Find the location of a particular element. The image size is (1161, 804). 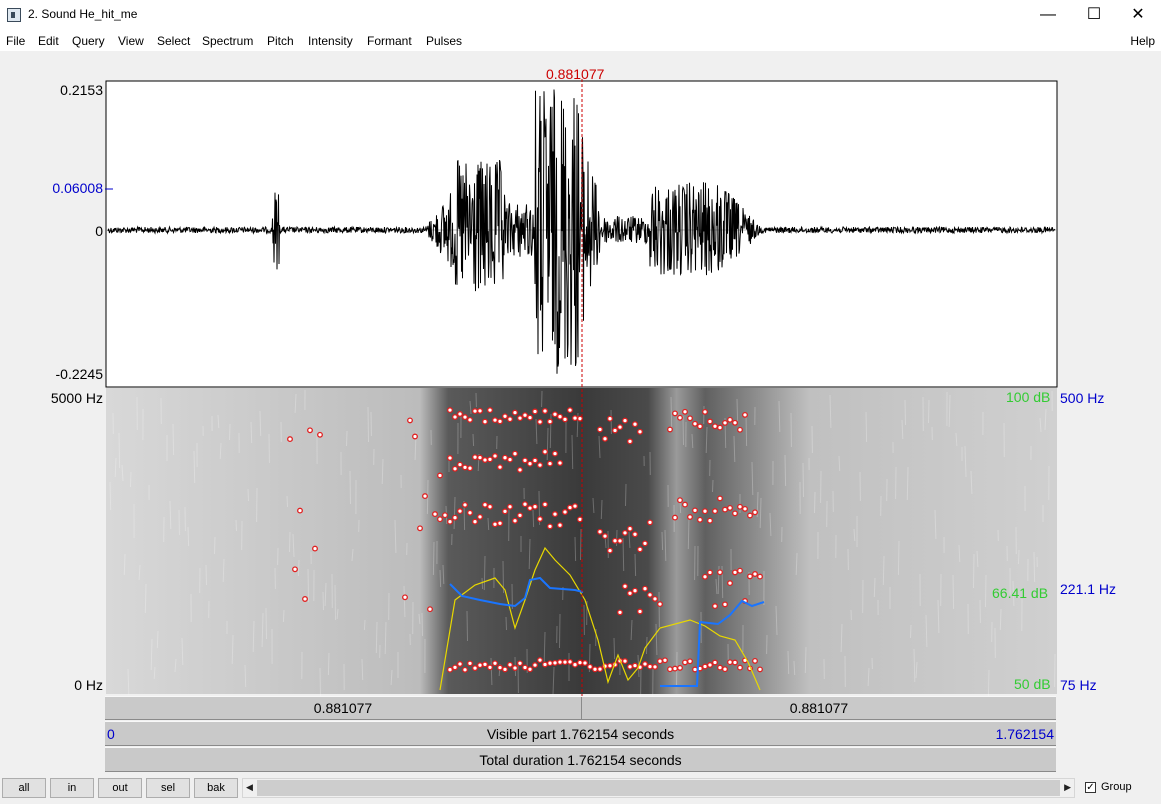

right-of-cursor-duration: 0.881077 is located at coordinates (819, 708).